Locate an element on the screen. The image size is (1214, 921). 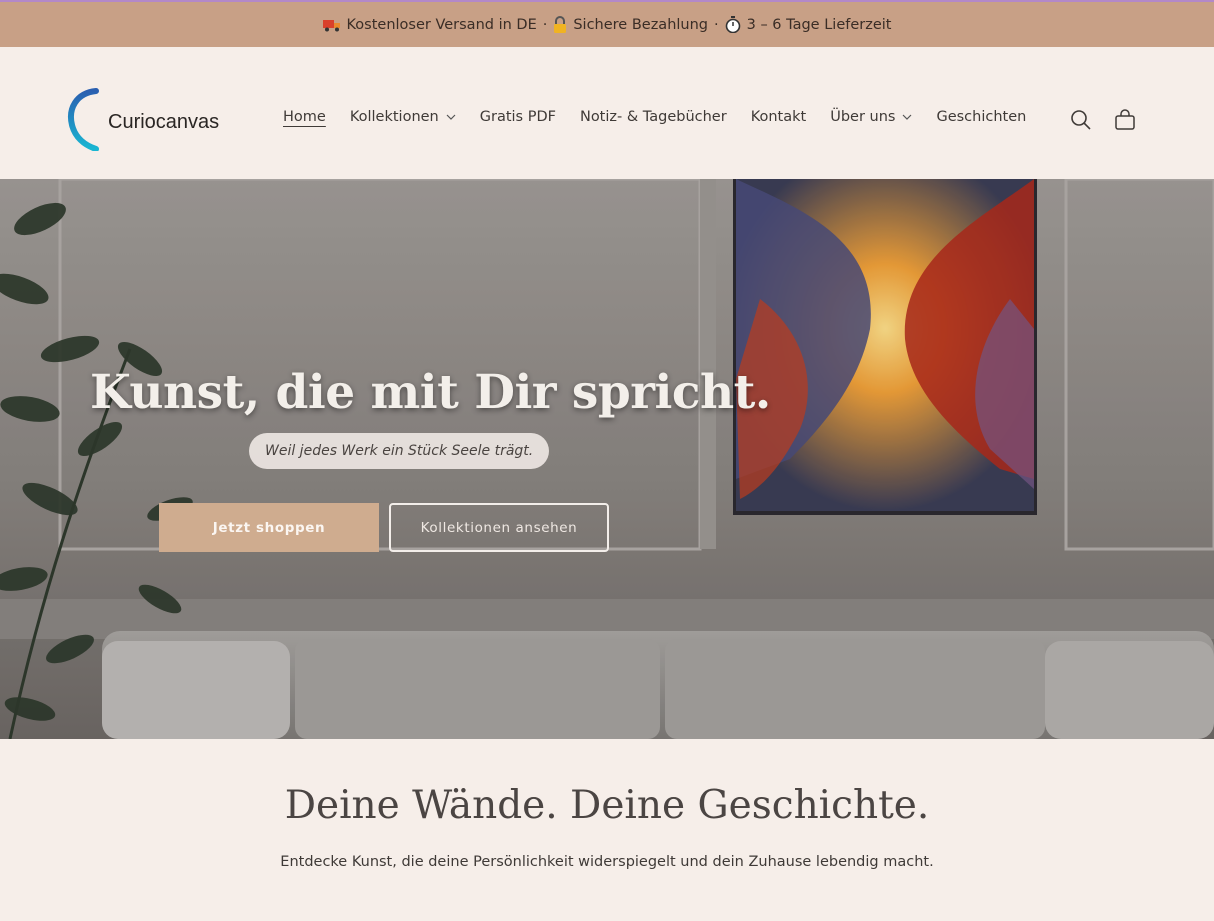
cart-icon is located at coordinates (1125, 120).